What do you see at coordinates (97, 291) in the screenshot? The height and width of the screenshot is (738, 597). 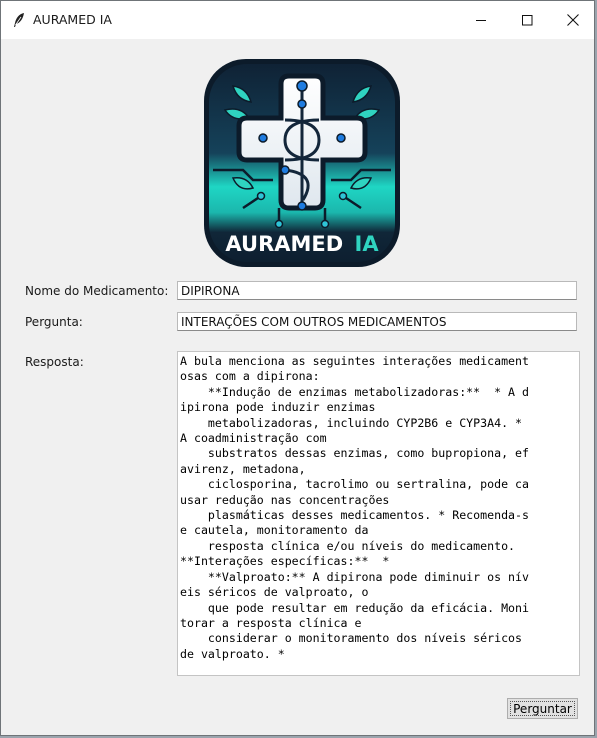 I see `medicamento-label: Nome do Medicamento:` at bounding box center [97, 291].